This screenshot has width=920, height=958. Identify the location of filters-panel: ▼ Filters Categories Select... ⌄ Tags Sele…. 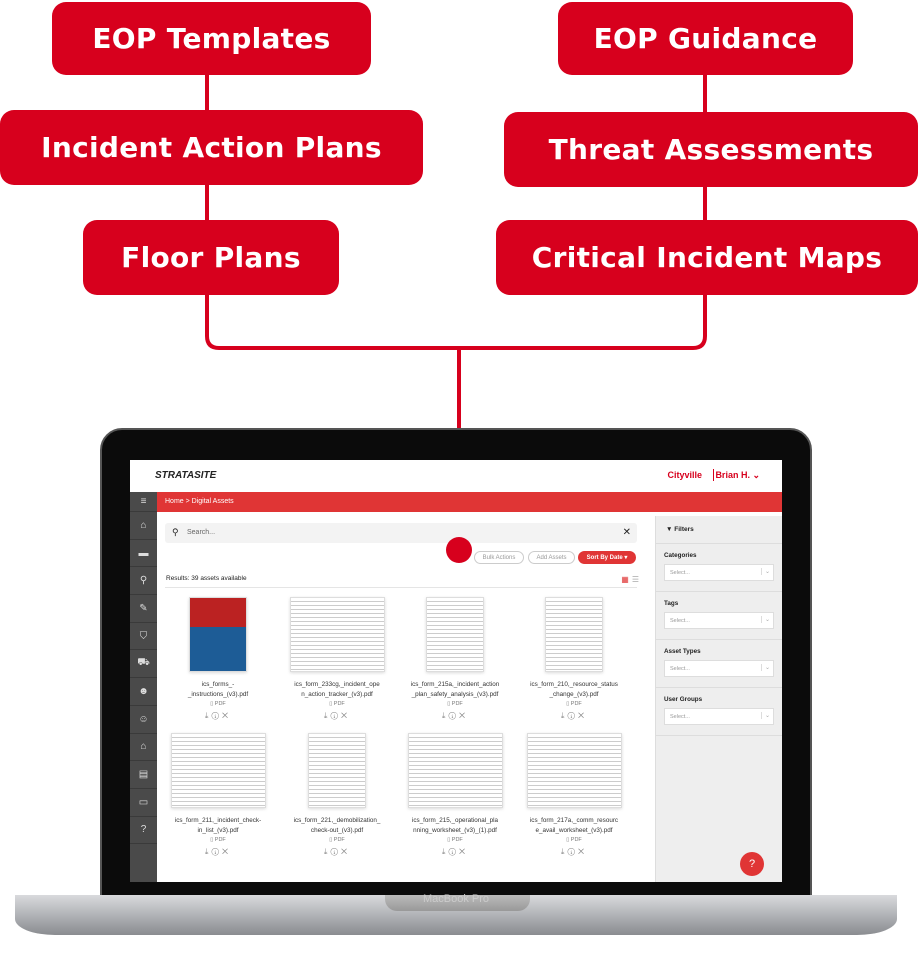
(718, 699).